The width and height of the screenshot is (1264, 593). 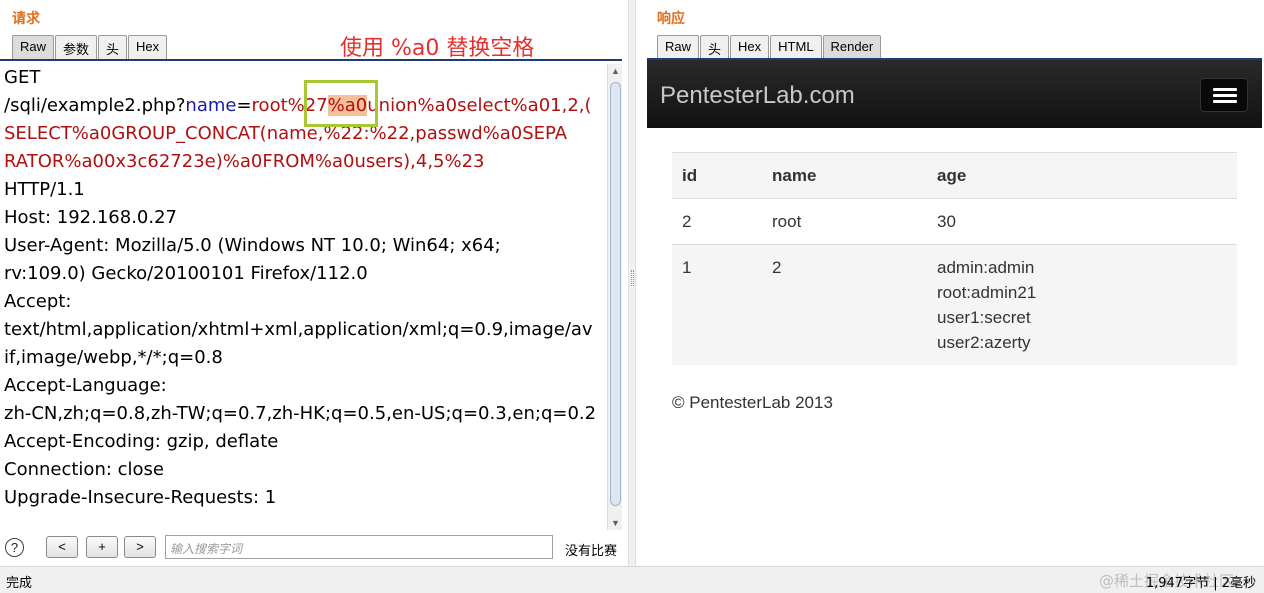 I want to click on tab-params: 参数, so click(x=76, y=47).